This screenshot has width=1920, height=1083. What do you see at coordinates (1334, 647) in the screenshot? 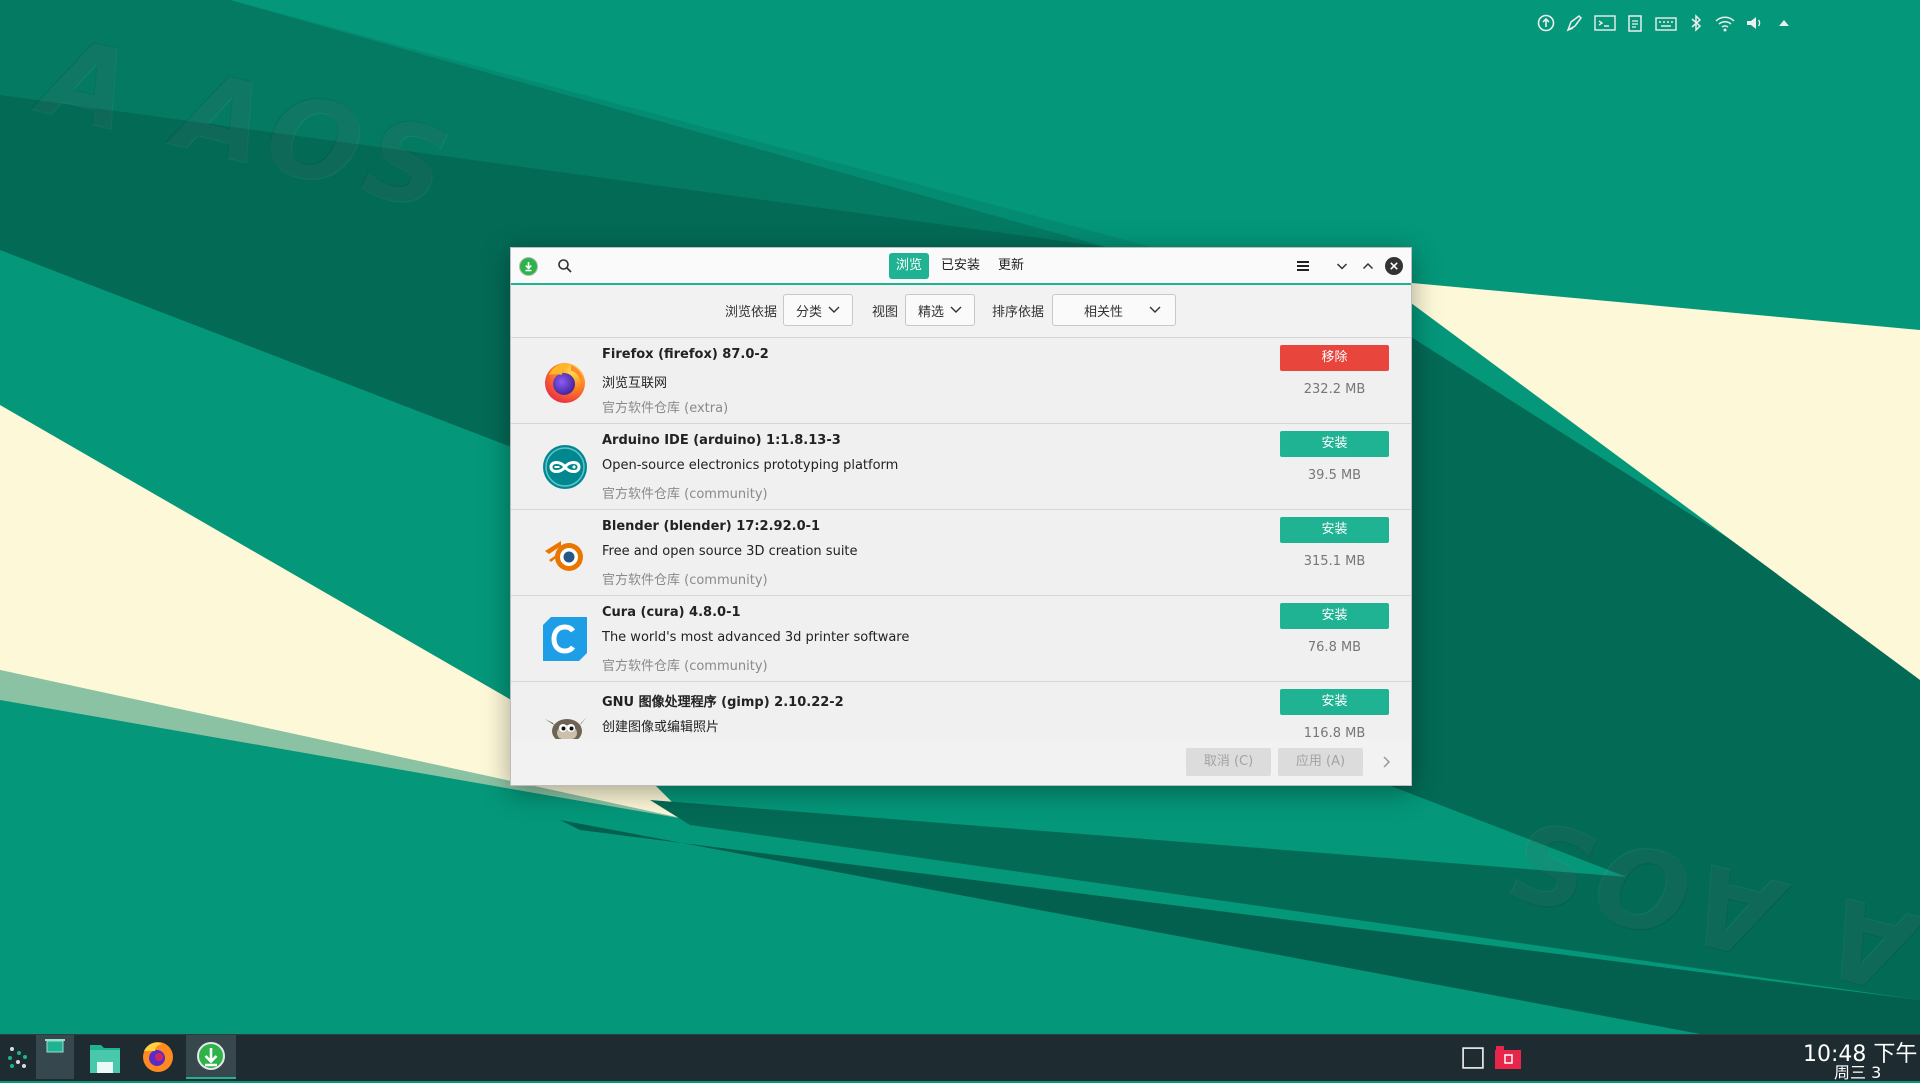
I see `package-size: 76.8 MB` at bounding box center [1334, 647].